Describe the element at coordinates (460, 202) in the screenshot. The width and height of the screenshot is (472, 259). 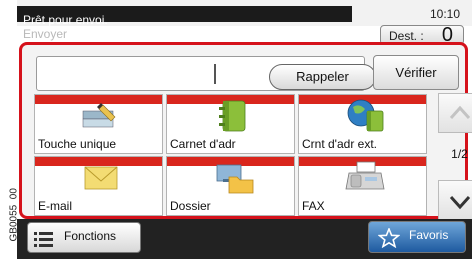
I see `chevron-down-icon` at that location.